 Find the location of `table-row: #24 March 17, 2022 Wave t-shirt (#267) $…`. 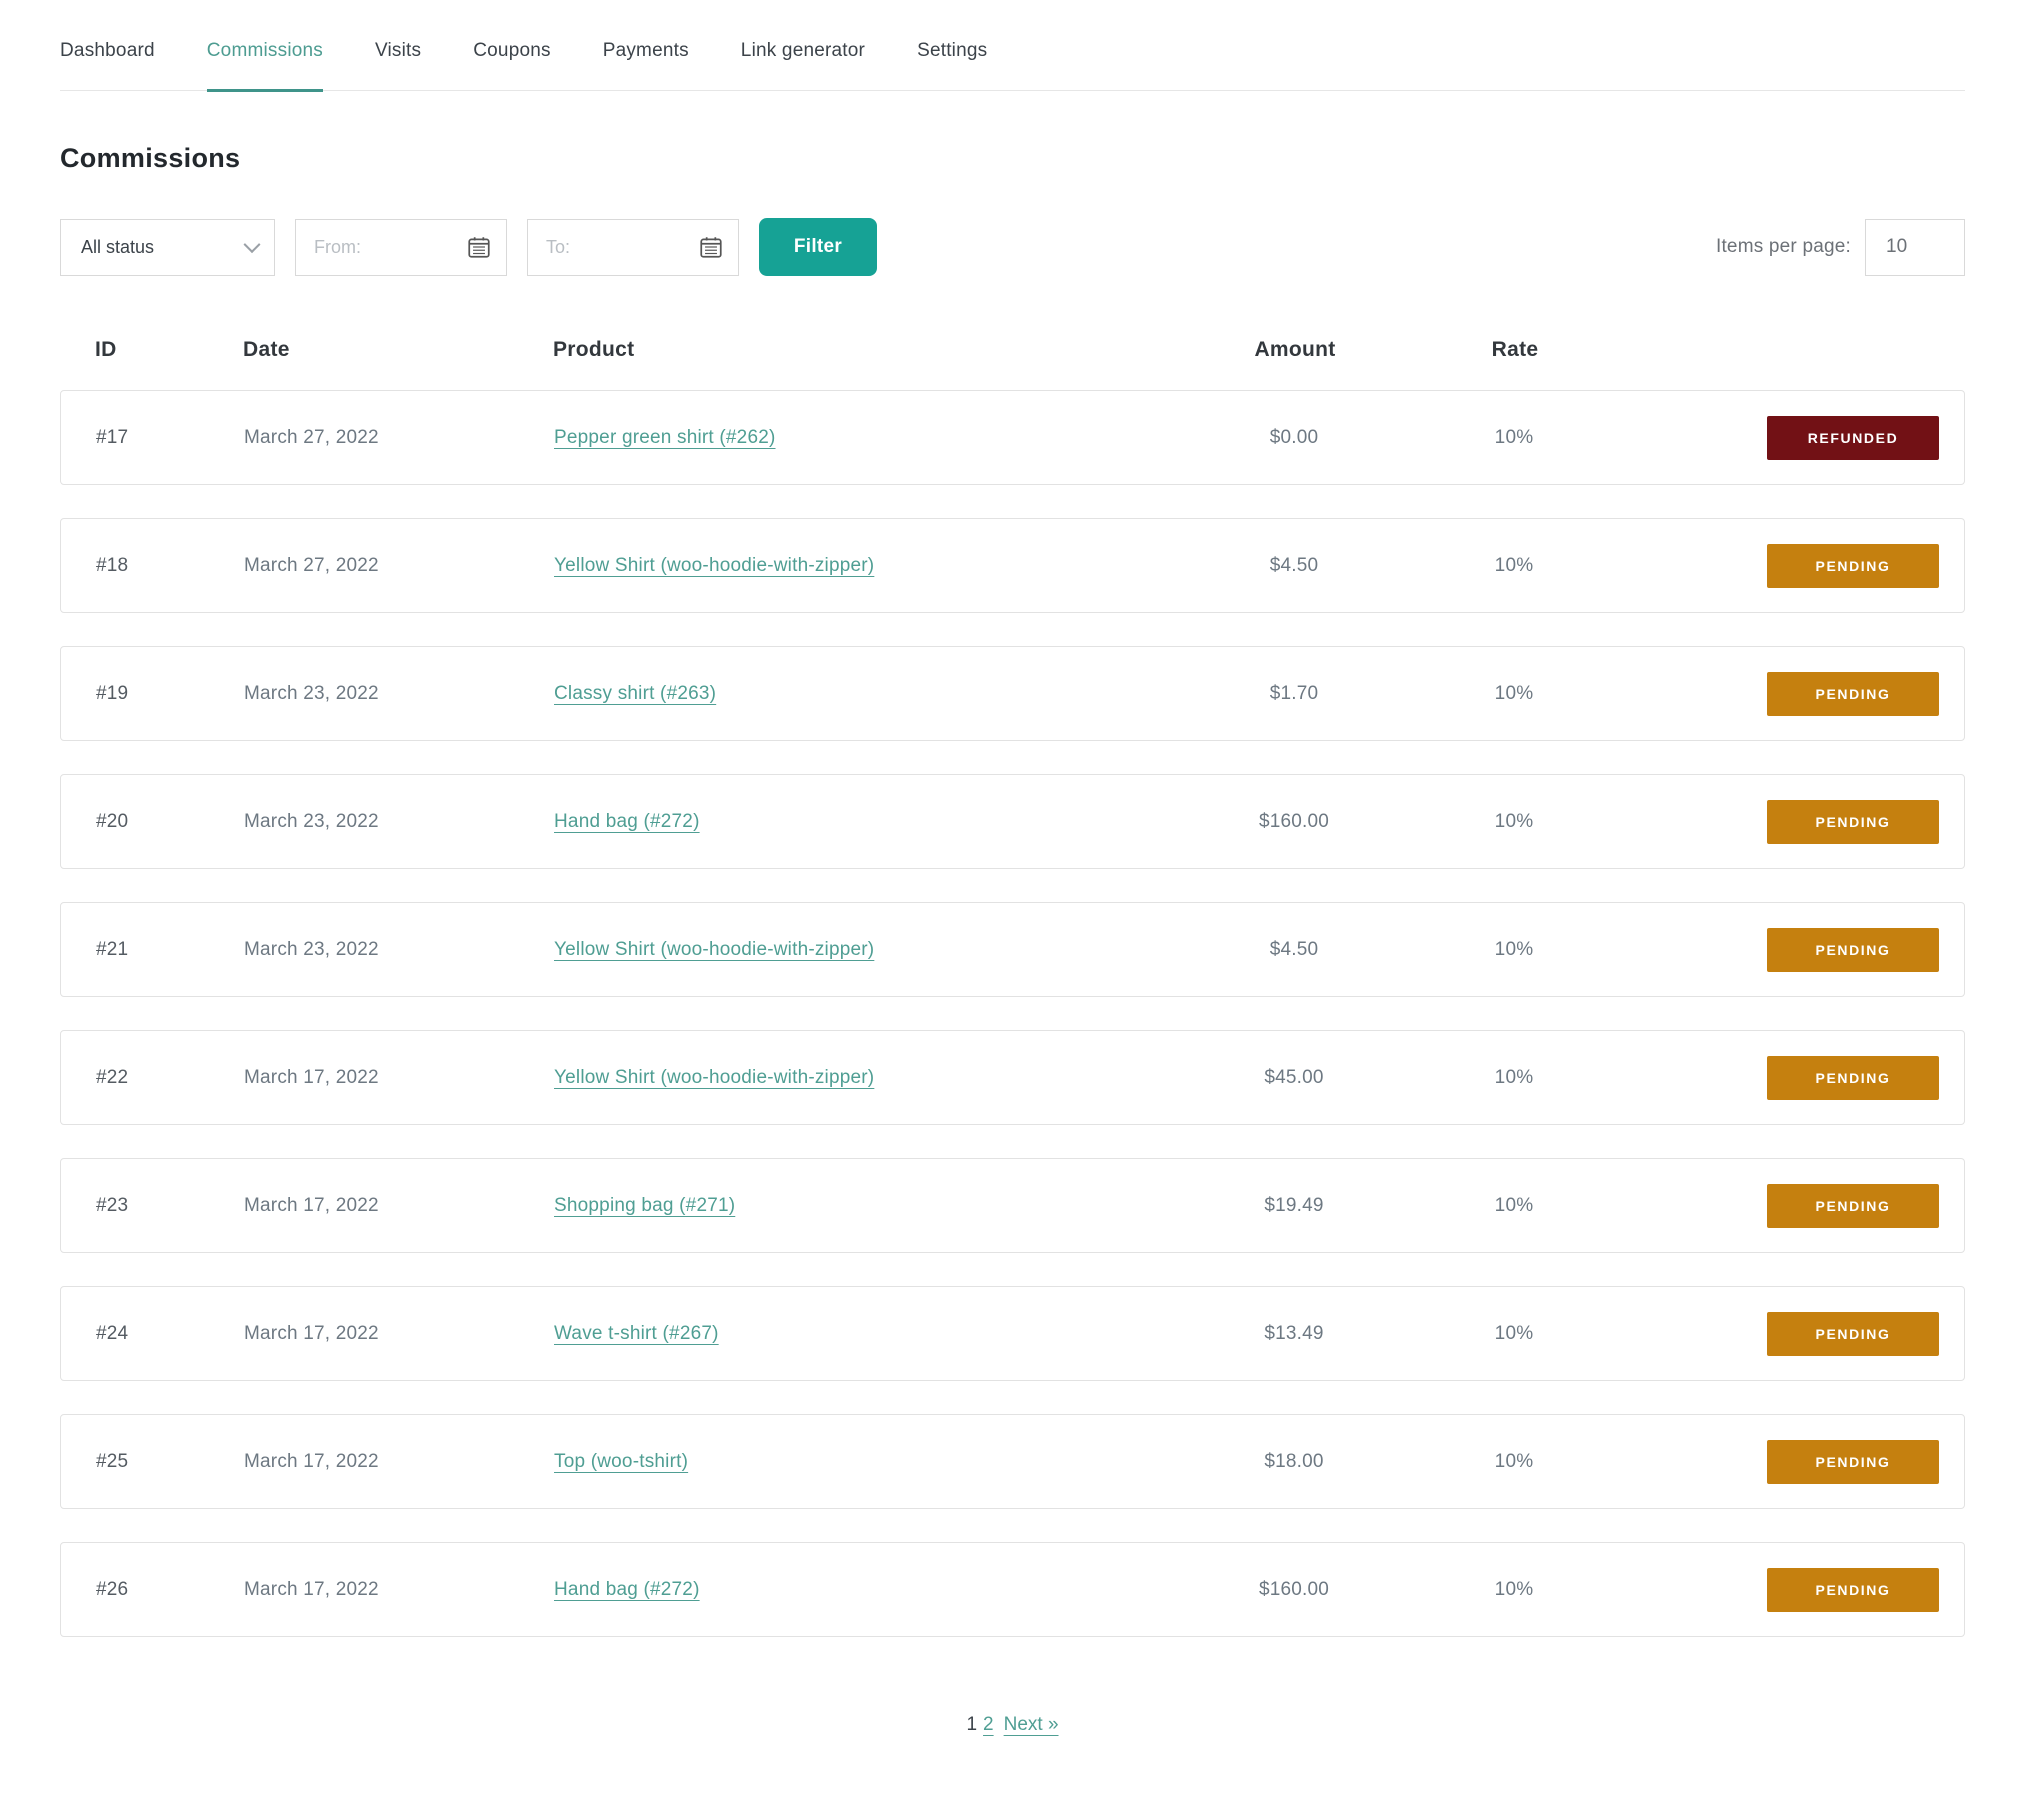

table-row: #24 March 17, 2022 Wave t-shirt (#267) $… is located at coordinates (1012, 1333).